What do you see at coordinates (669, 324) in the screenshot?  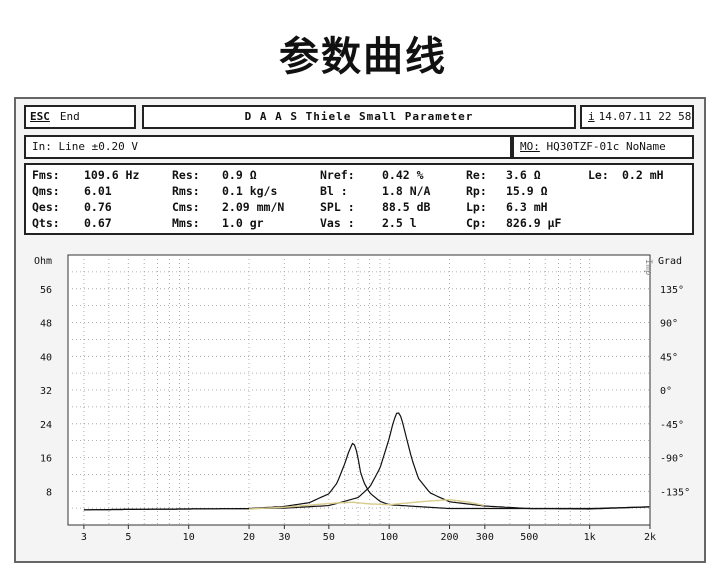 I see `y2-tick-label: 90°` at bounding box center [669, 324].